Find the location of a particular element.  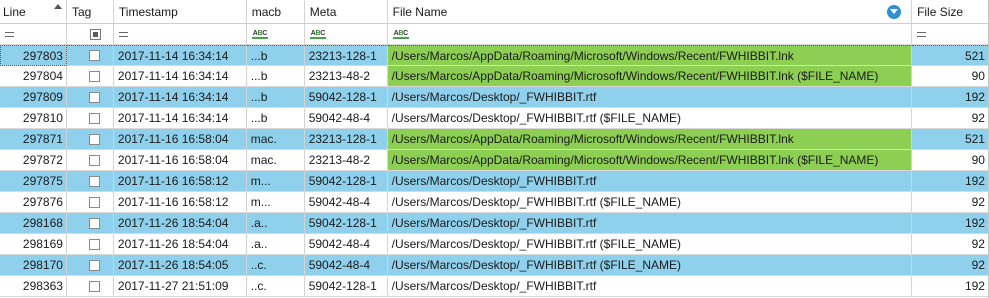

column-header-file-size: File Size is located at coordinates (950, 12).